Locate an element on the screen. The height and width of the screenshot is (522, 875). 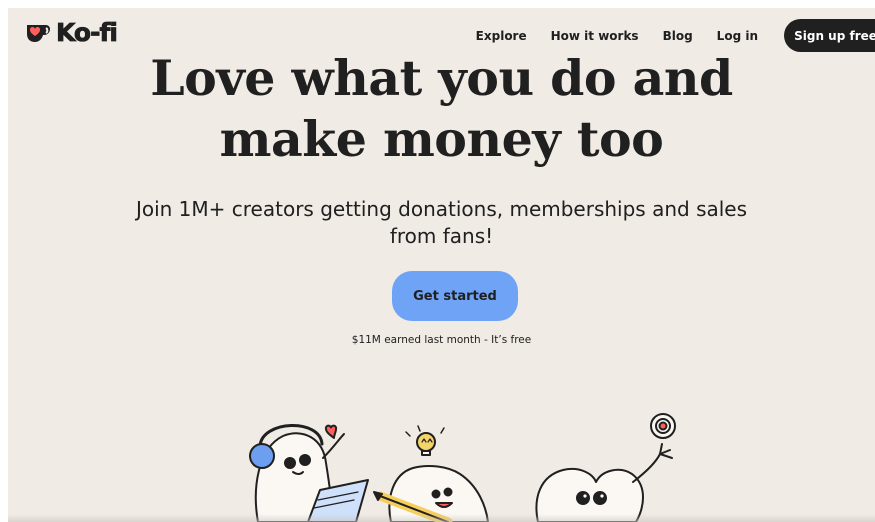
subhead-line-2: from fans! is located at coordinates (441, 236).